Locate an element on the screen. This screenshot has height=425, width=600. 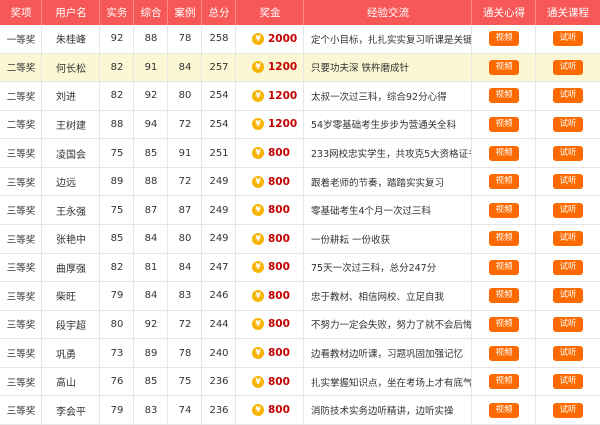
cell-zonghe: 85 is located at coordinates (151, 382).